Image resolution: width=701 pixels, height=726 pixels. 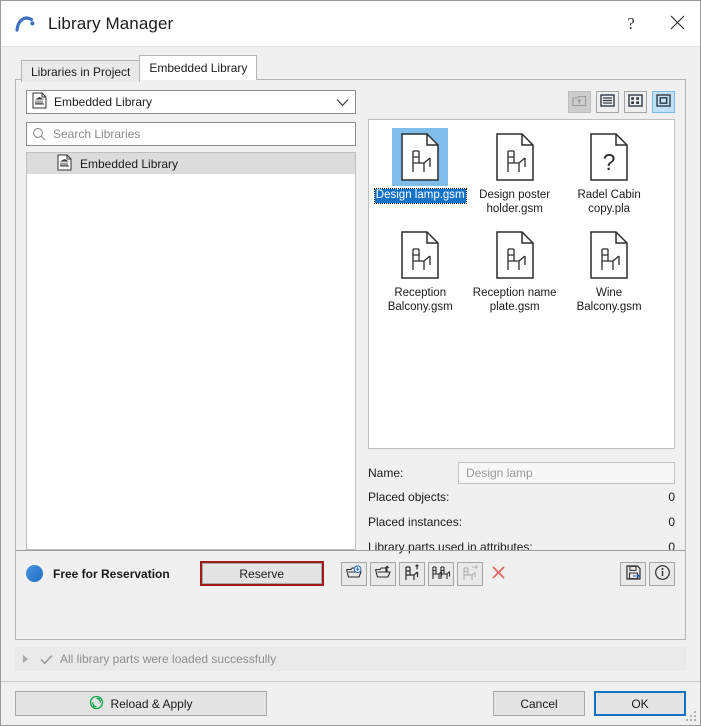 I want to click on ok-button-label: OK, so click(x=640, y=703).